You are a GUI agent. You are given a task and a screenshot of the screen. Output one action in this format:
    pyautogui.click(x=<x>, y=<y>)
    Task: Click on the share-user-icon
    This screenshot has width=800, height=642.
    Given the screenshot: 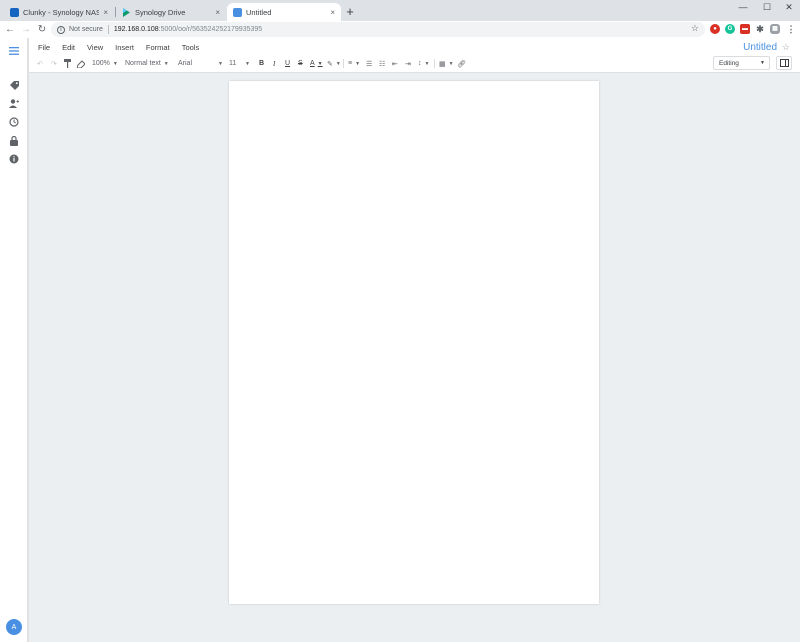 What is the action you would take?
    pyautogui.click(x=14, y=103)
    